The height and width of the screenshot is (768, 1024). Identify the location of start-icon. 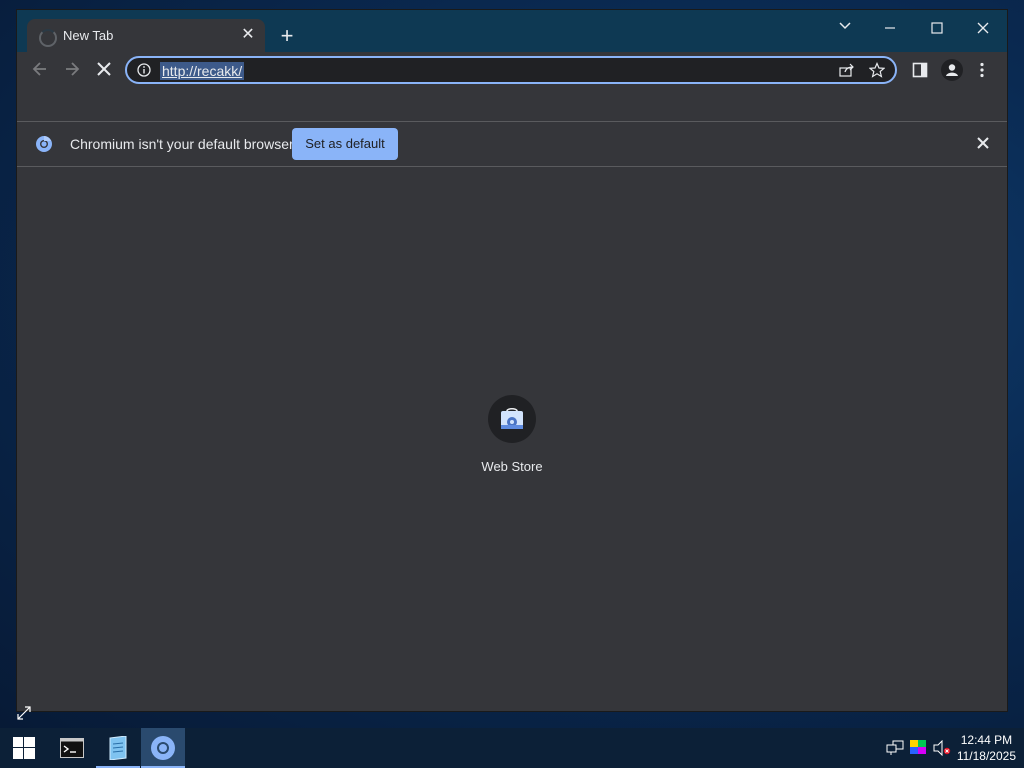
(24, 748).